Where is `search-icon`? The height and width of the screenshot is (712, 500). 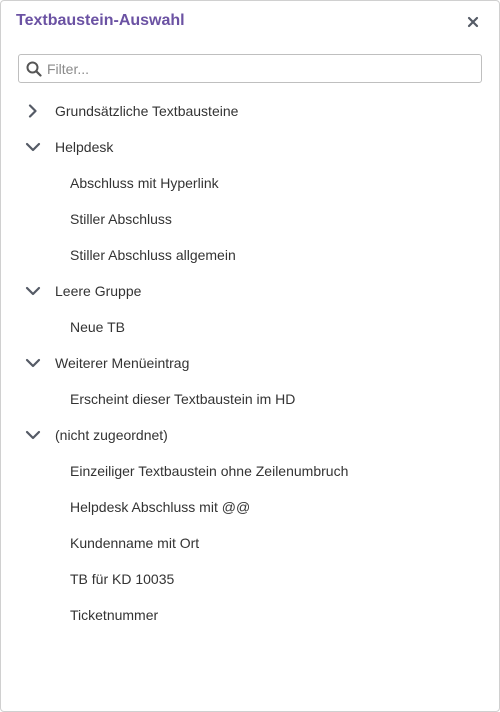 search-icon is located at coordinates (34, 69).